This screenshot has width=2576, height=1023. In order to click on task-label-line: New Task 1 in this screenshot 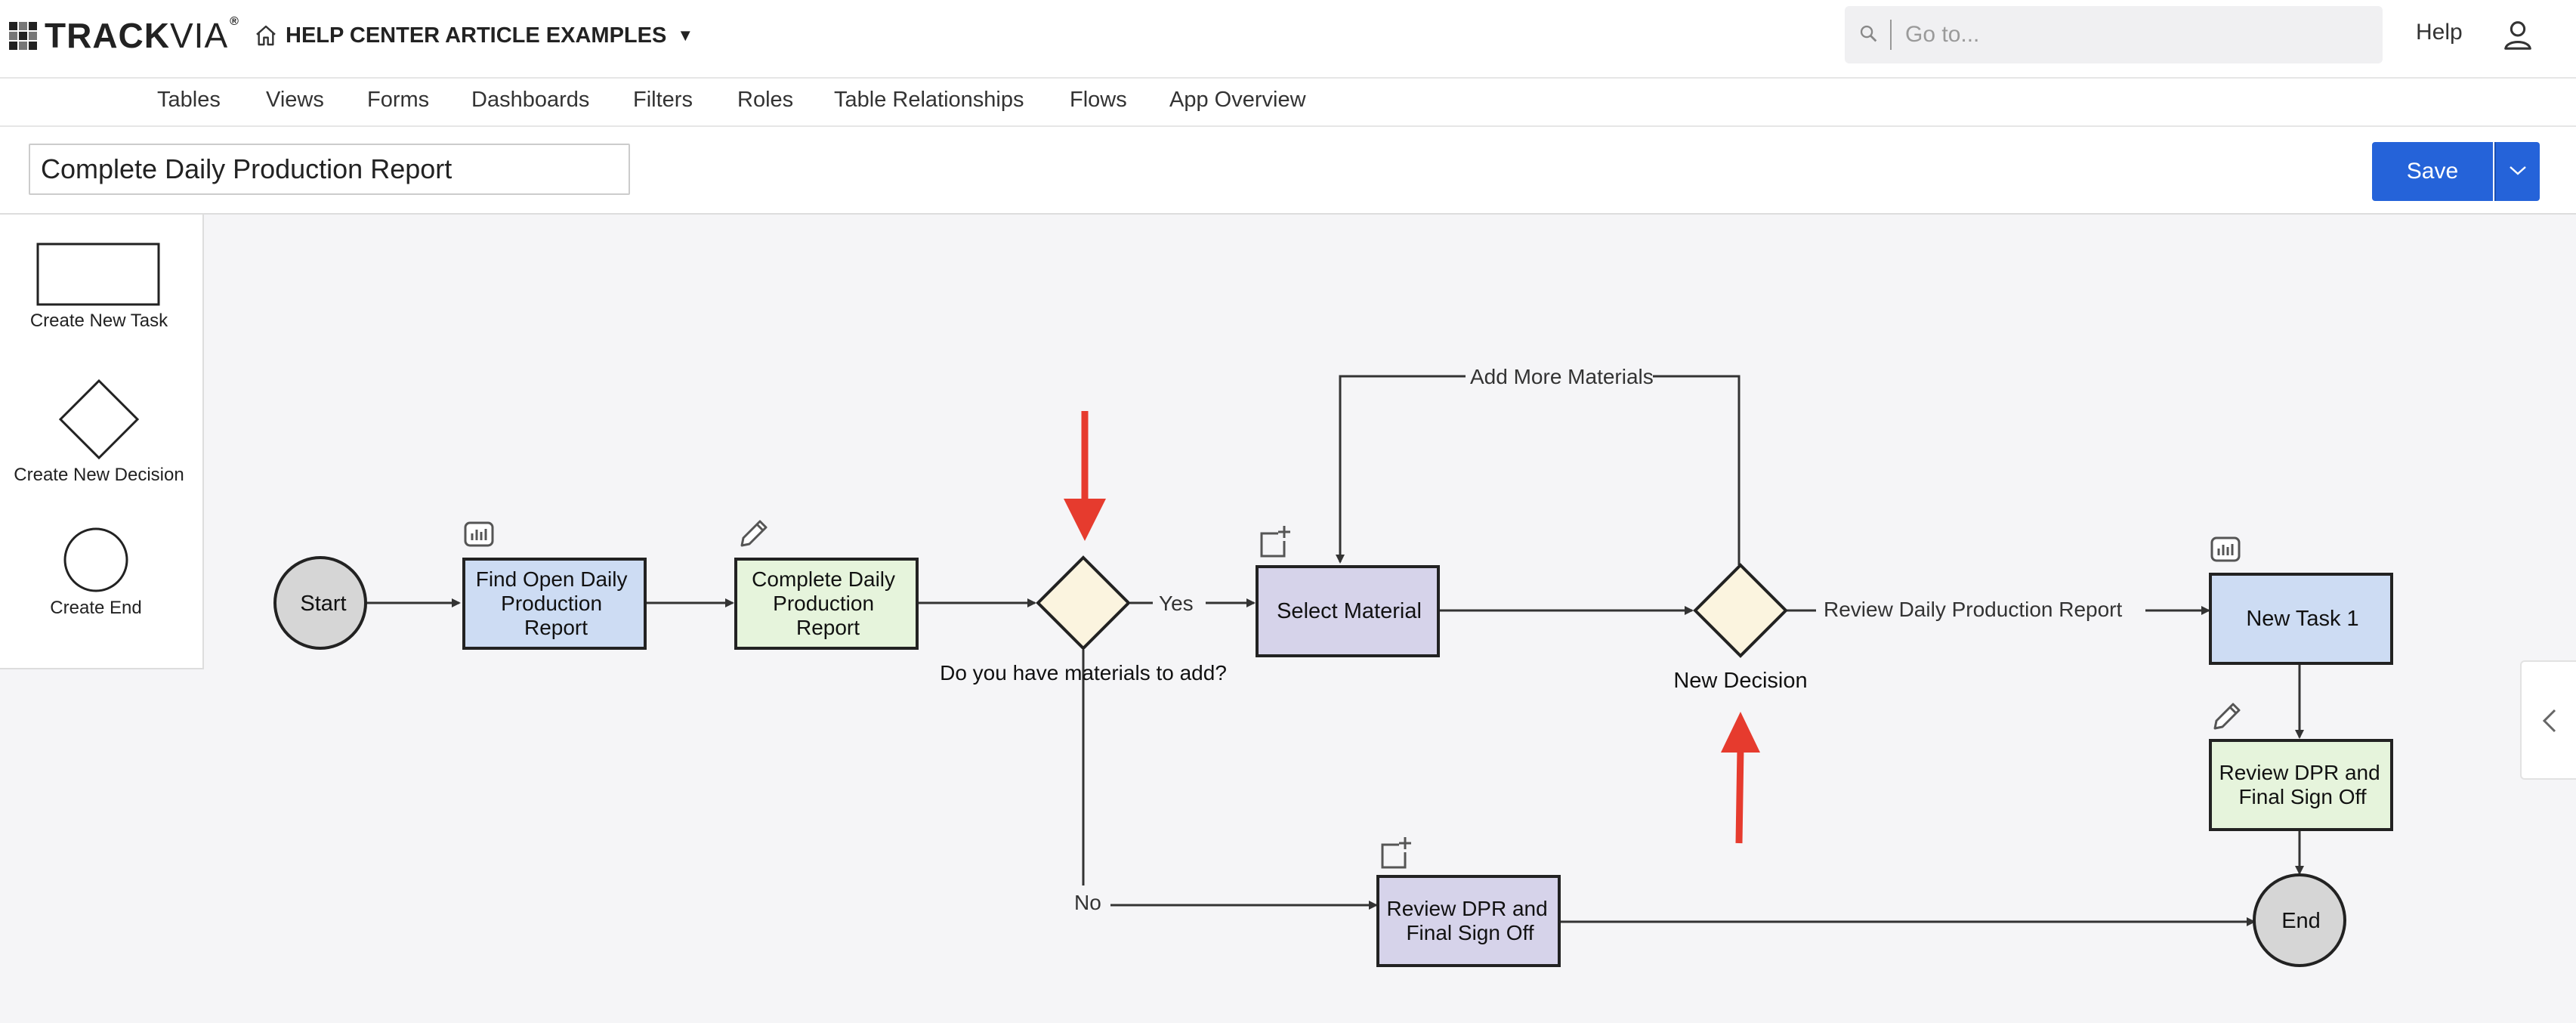, I will do `click(2302, 619)`.